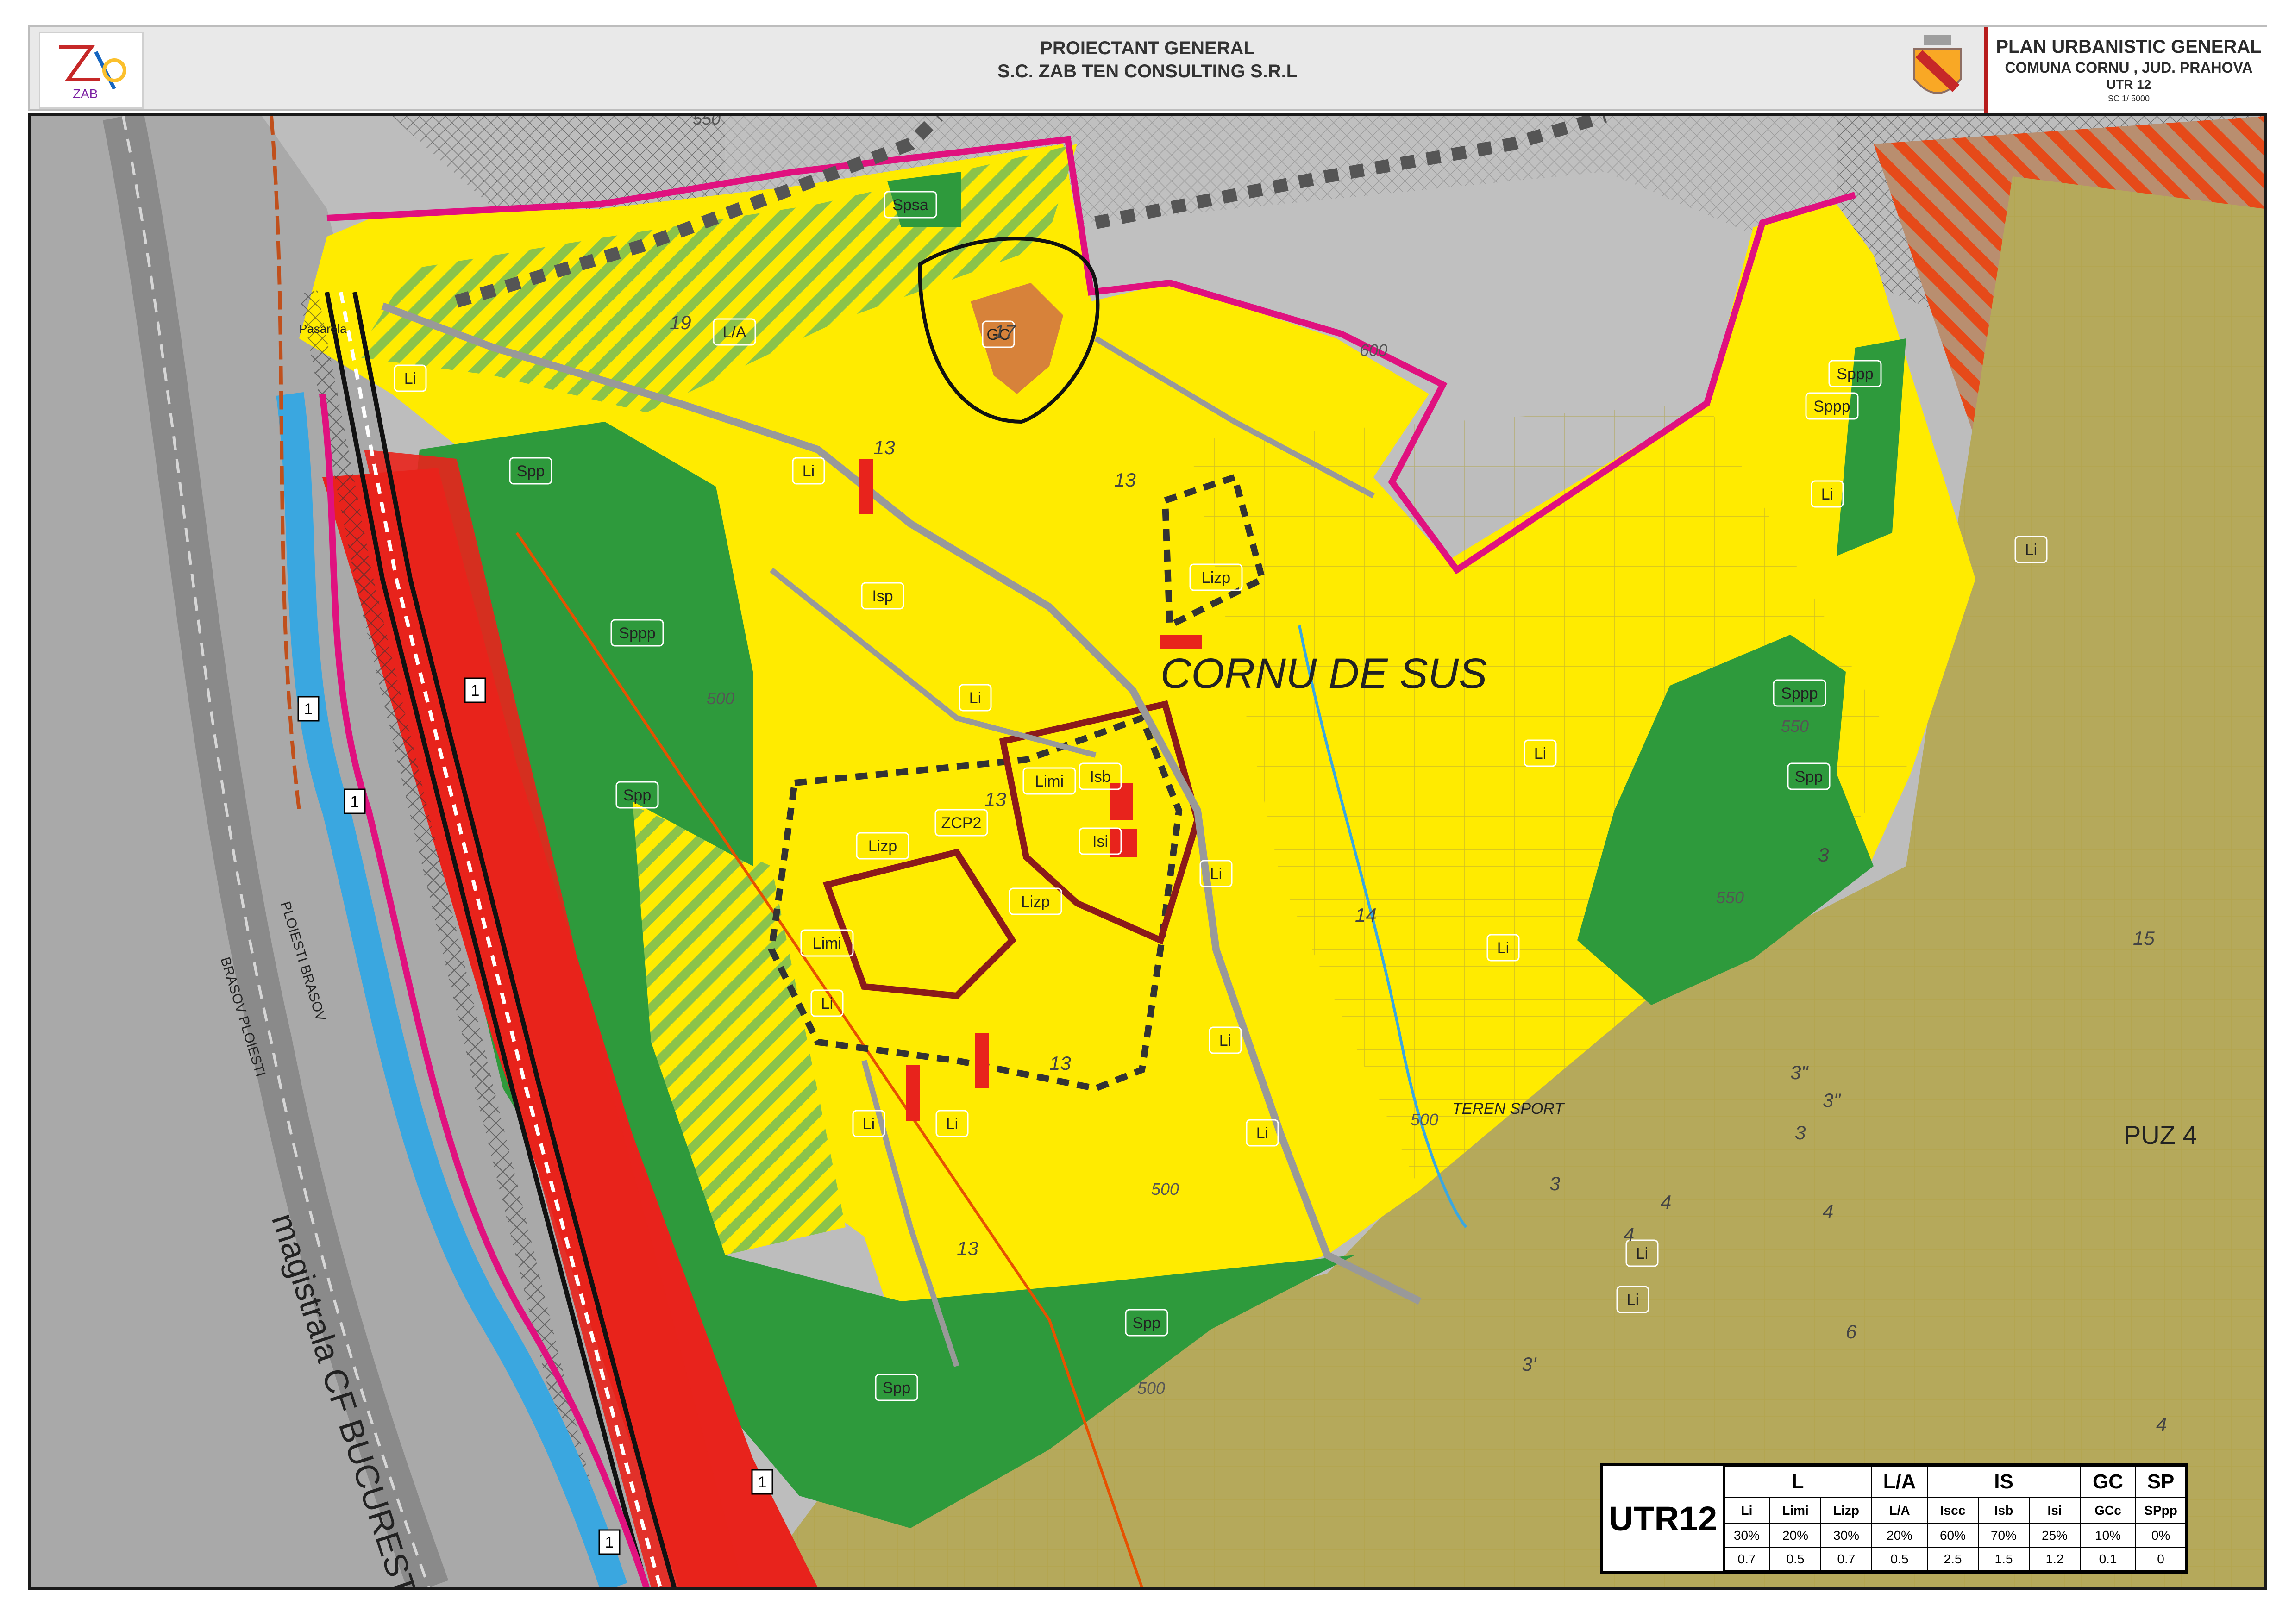 The height and width of the screenshot is (1624, 2295). What do you see at coordinates (2004, 1510) in the screenshot?
I see `column-head: Isb` at bounding box center [2004, 1510].